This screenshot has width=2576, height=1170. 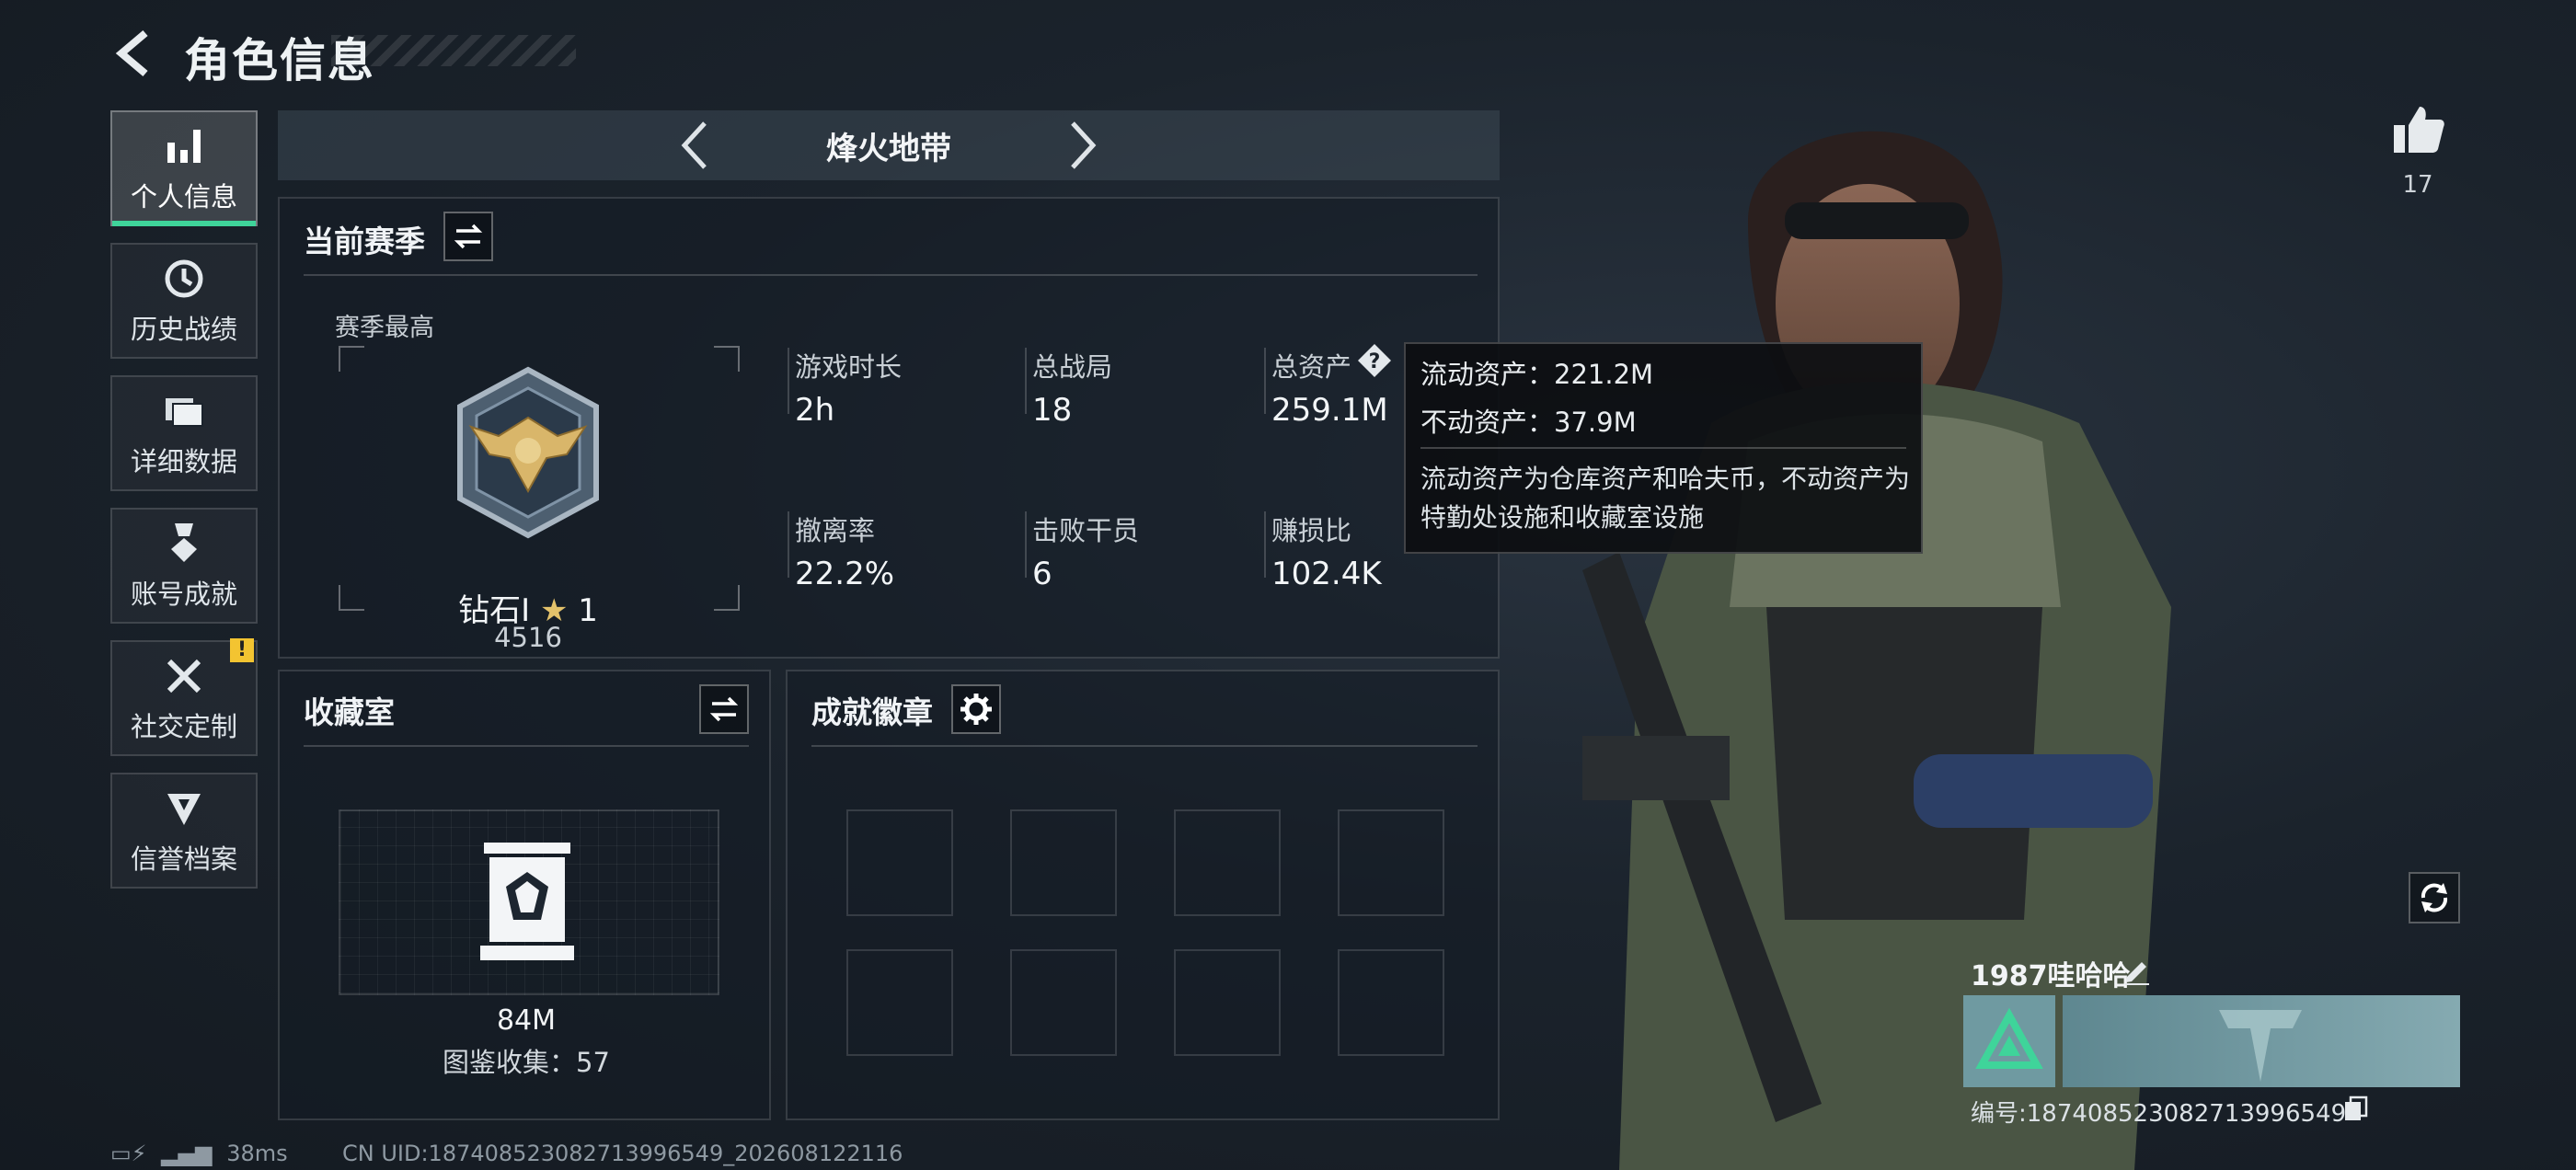 I want to click on rank-banner-emblem, so click(x=2009, y=1041).